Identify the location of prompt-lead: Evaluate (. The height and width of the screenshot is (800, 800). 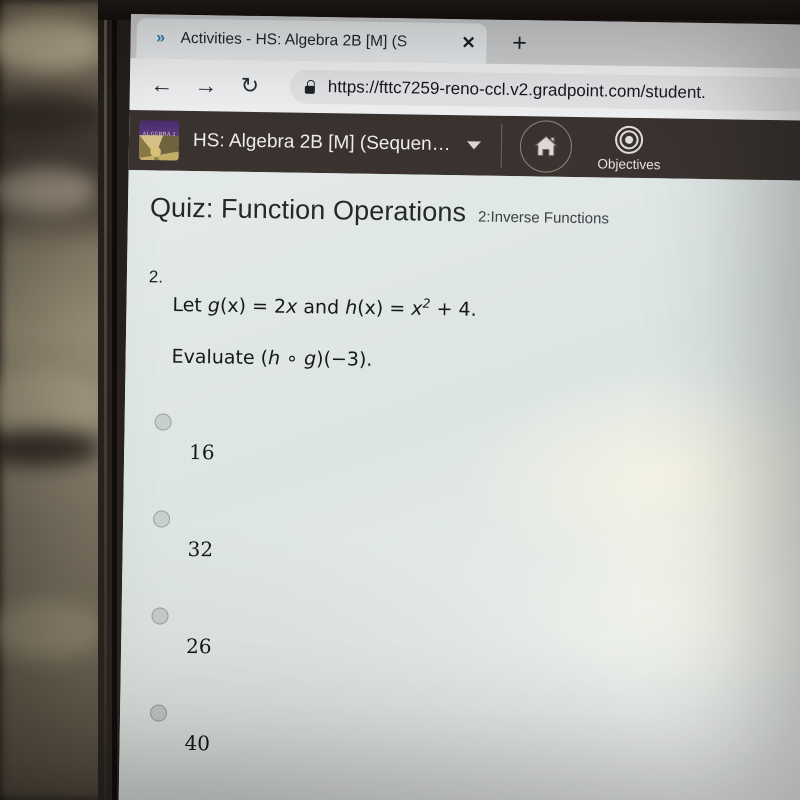
(220, 358).